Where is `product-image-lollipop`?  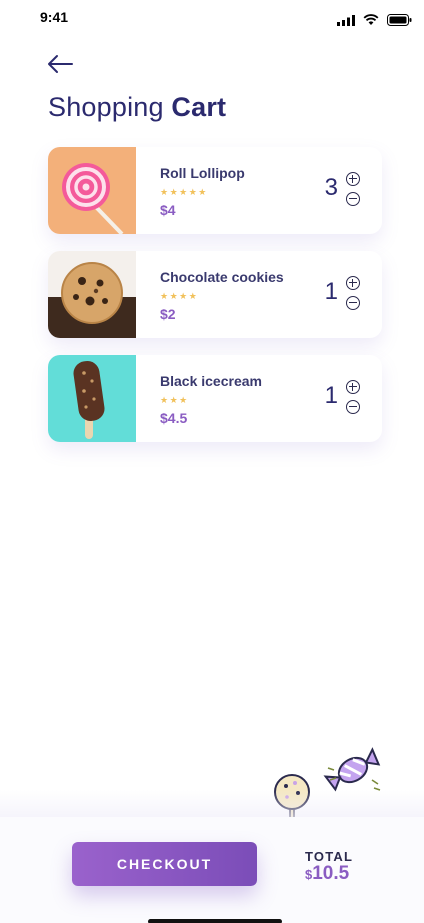
product-image-lollipop is located at coordinates (92, 190).